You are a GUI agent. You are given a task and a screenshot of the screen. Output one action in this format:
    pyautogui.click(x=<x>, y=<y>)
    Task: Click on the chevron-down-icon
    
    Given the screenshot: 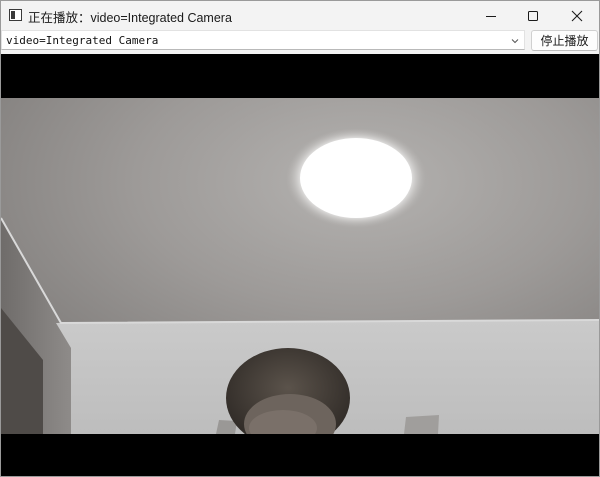 What is the action you would take?
    pyautogui.click(x=515, y=41)
    